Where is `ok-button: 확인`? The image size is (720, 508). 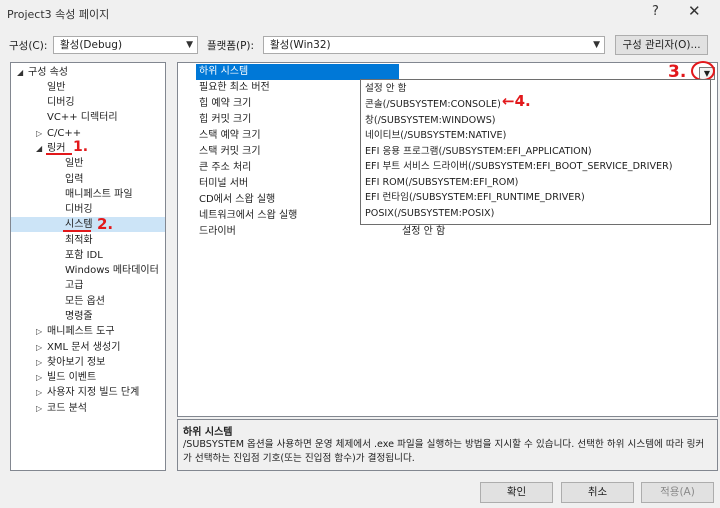 ok-button: 확인 is located at coordinates (516, 492).